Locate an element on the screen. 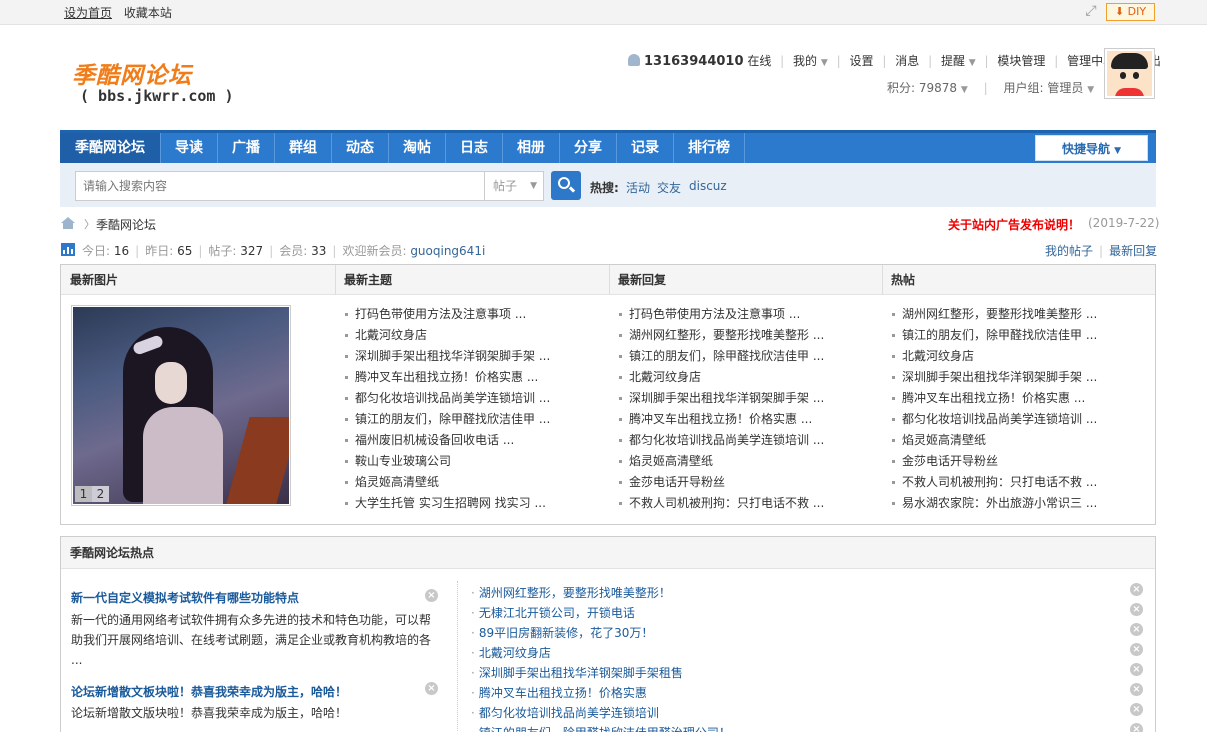  hot-keyword: 活动 is located at coordinates (638, 187).